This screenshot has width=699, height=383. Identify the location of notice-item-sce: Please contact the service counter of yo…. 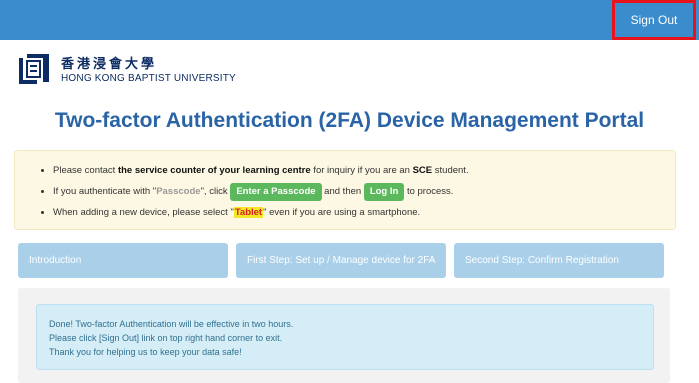
(261, 172).